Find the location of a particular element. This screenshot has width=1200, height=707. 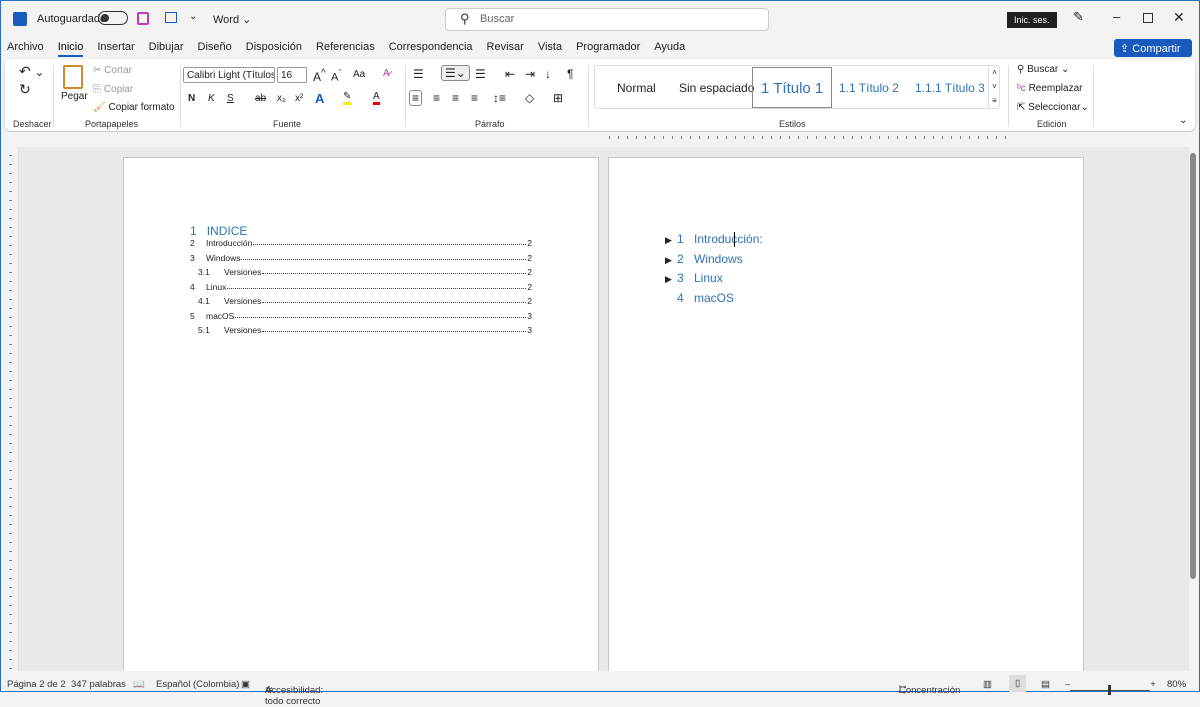

pen-icon: ✎ is located at coordinates (1078, 17).